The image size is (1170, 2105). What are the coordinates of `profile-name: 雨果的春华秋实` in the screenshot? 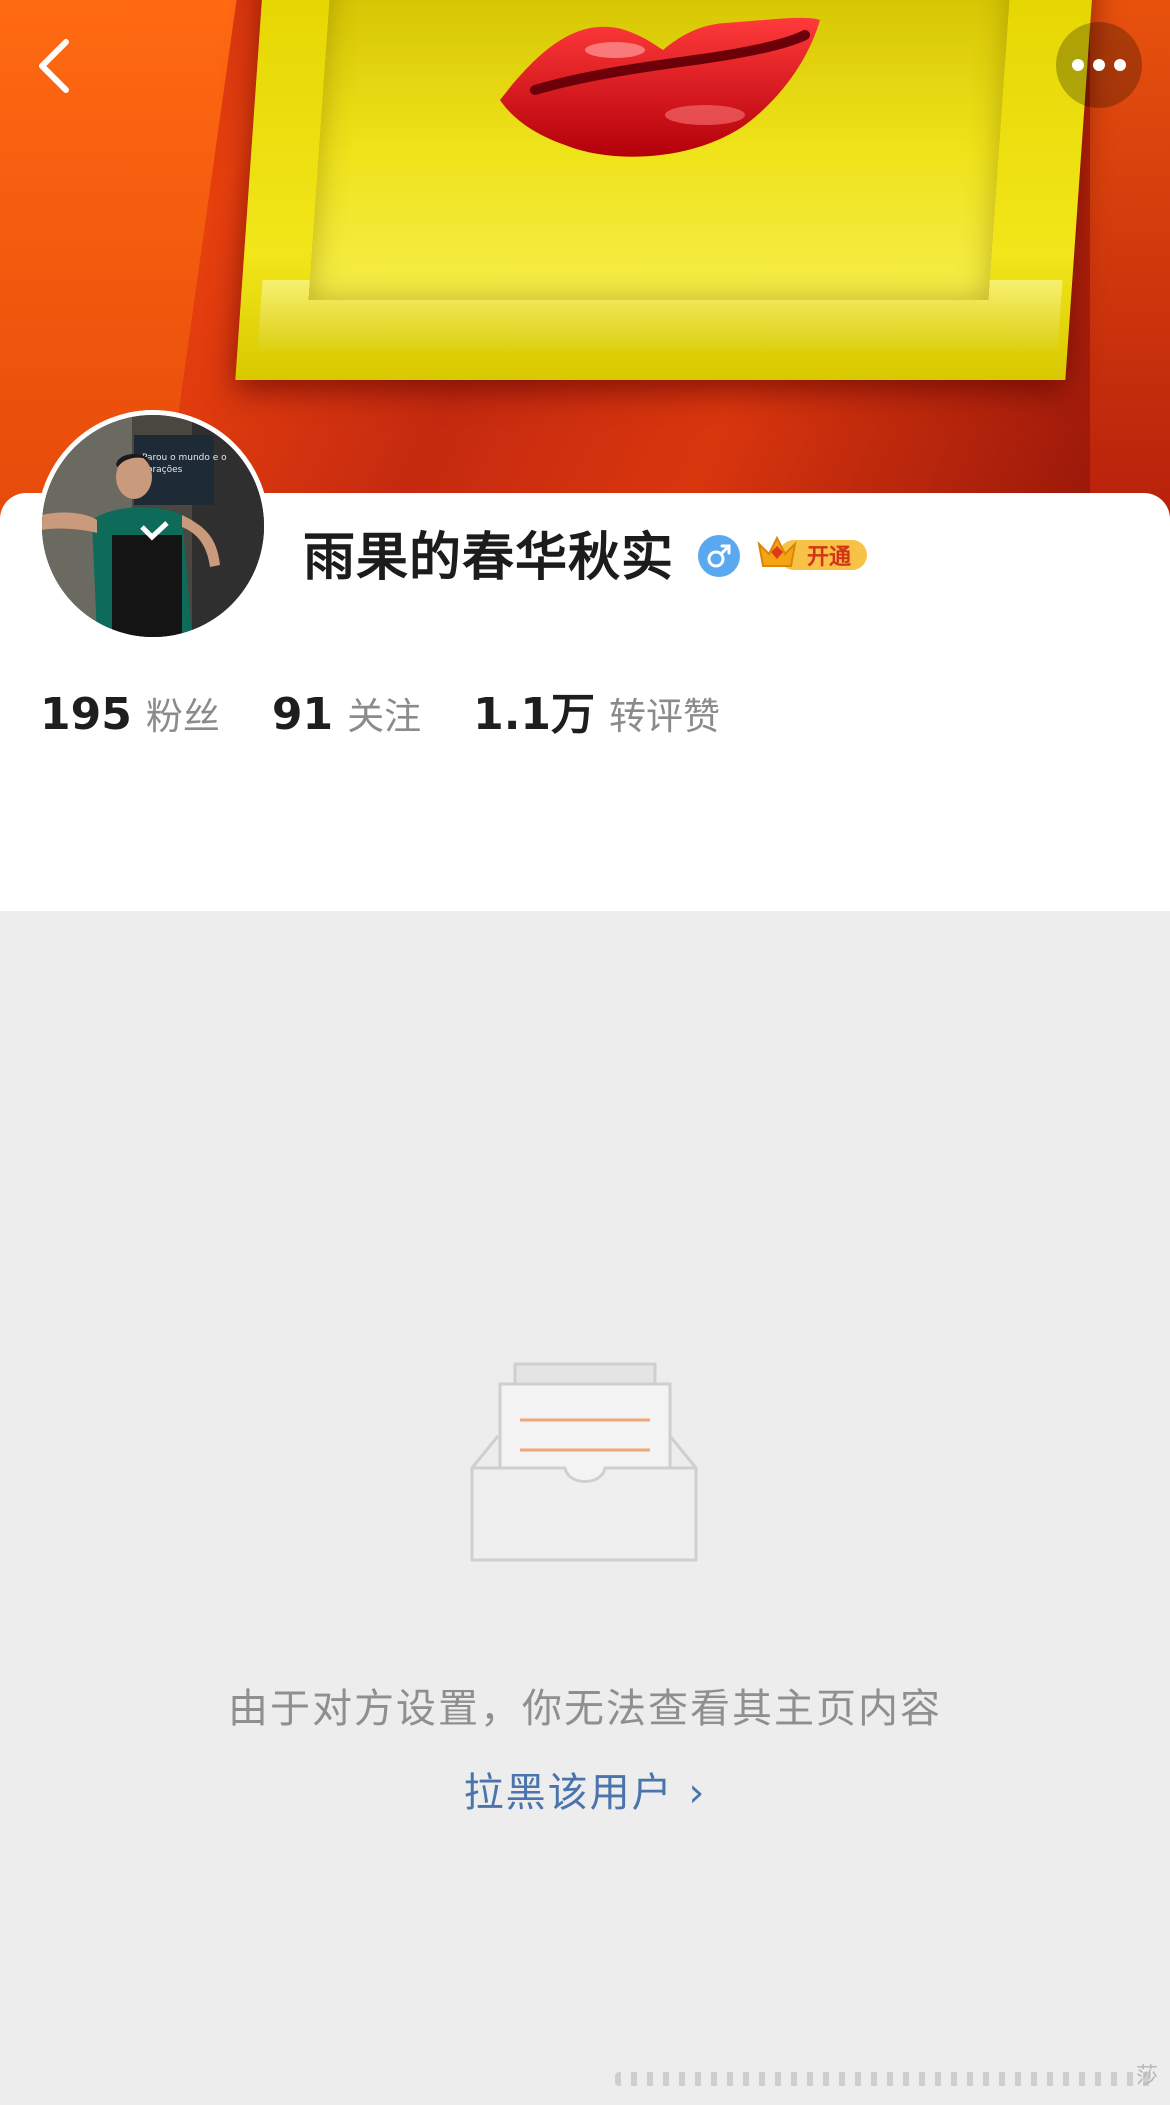 It's located at (489, 558).